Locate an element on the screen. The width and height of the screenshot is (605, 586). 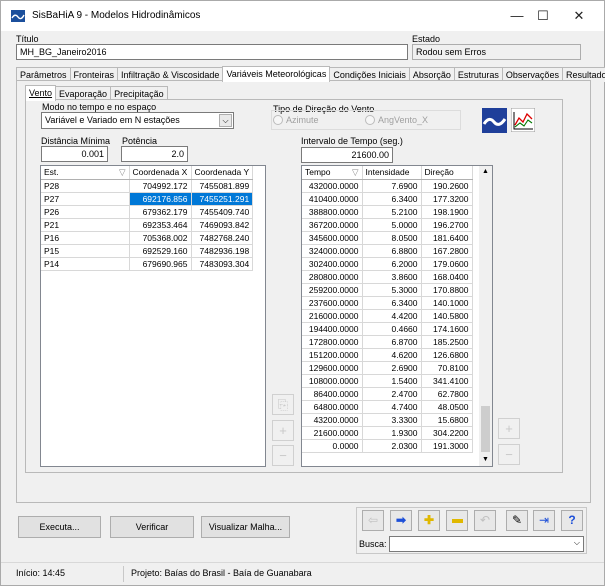
intensidade-cell: 3.8600 is located at coordinates (392, 277).